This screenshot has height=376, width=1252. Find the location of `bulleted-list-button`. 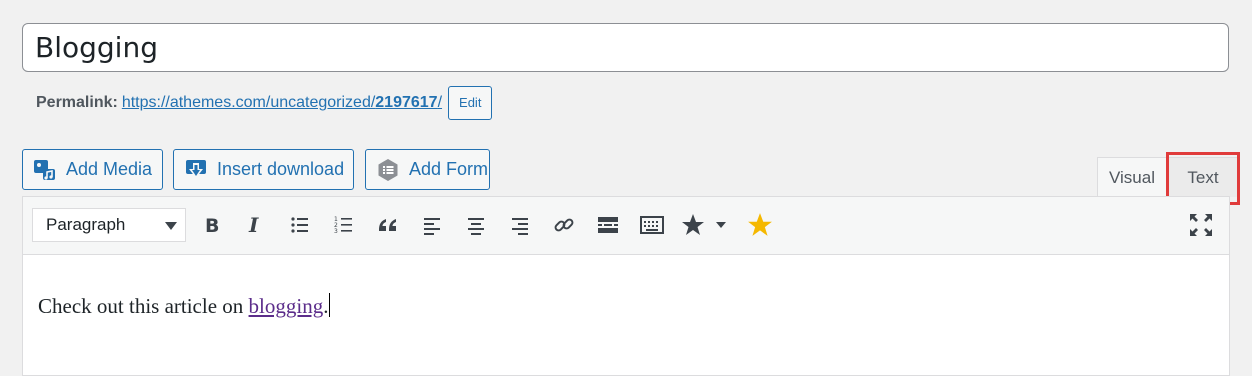

bulleted-list-button is located at coordinates (300, 225).